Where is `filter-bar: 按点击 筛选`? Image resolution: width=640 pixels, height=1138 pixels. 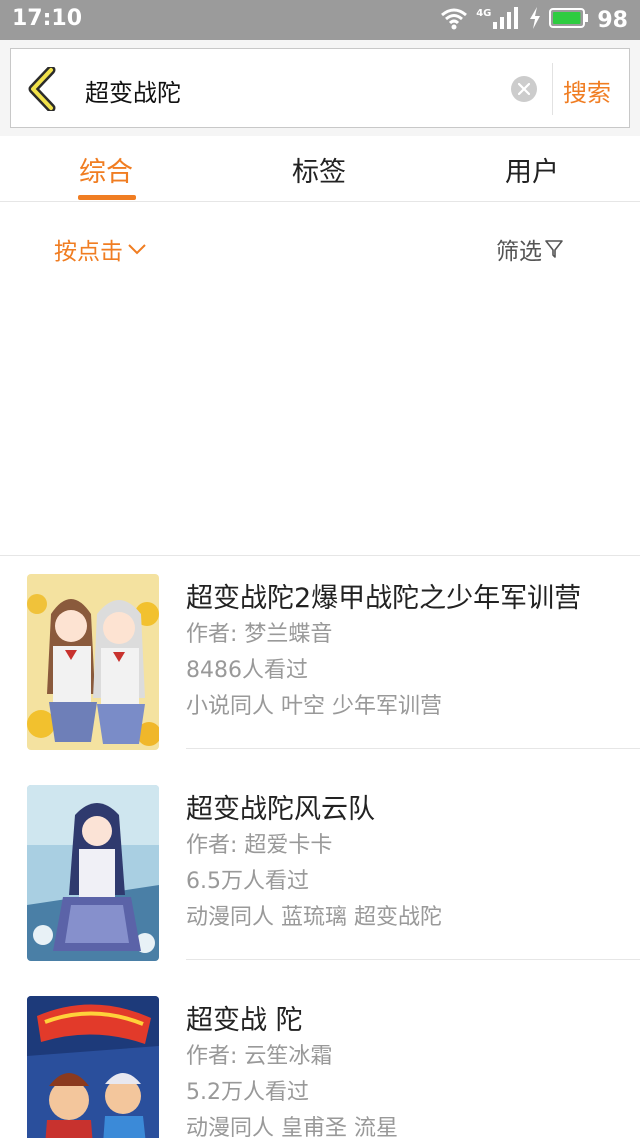 filter-bar: 按点击 筛选 is located at coordinates (320, 242).